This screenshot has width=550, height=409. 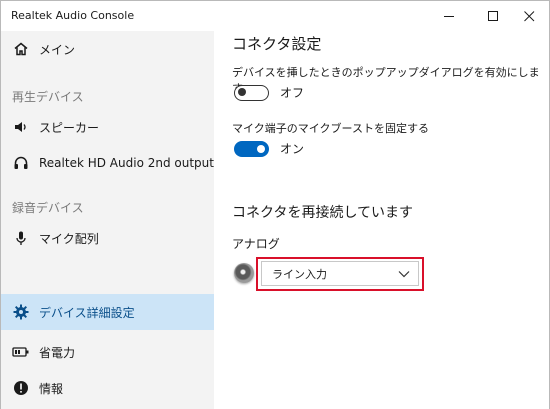 I want to click on popup-dialog-toggle-row: オフ, so click(x=269, y=92).